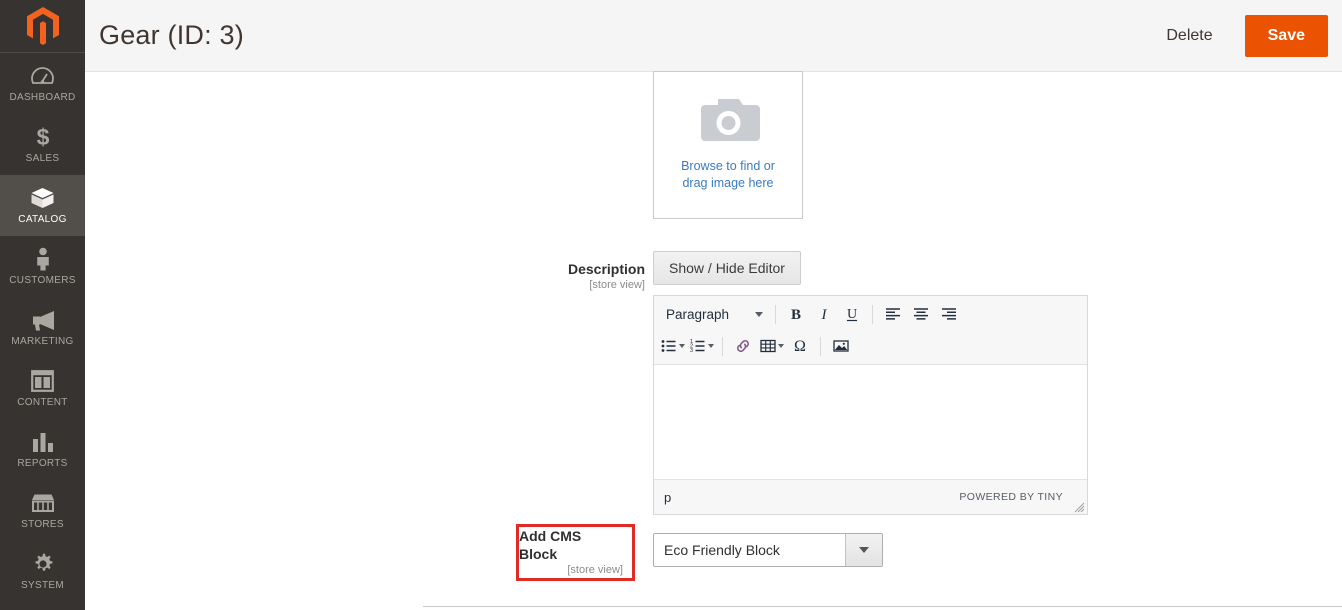 The image size is (1342, 610). Describe the element at coordinates (42, 76) in the screenshot. I see `dashboard-icon` at that location.